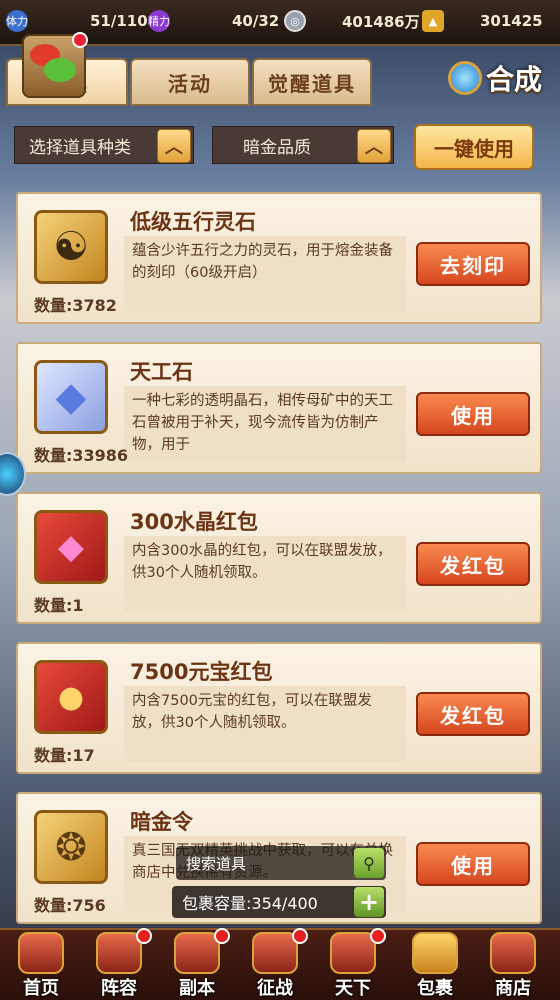 The image size is (560, 1000). I want to click on synthesize-button: 合成, so click(498, 78).